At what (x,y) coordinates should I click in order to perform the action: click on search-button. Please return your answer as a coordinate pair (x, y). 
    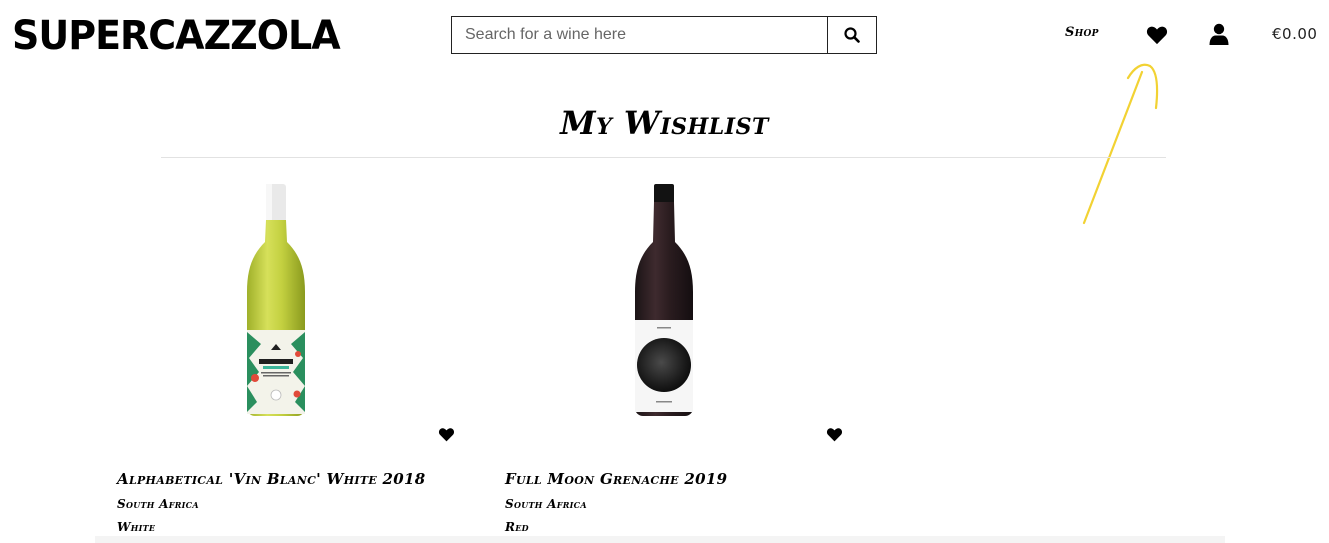
    Looking at the image, I should click on (851, 35).